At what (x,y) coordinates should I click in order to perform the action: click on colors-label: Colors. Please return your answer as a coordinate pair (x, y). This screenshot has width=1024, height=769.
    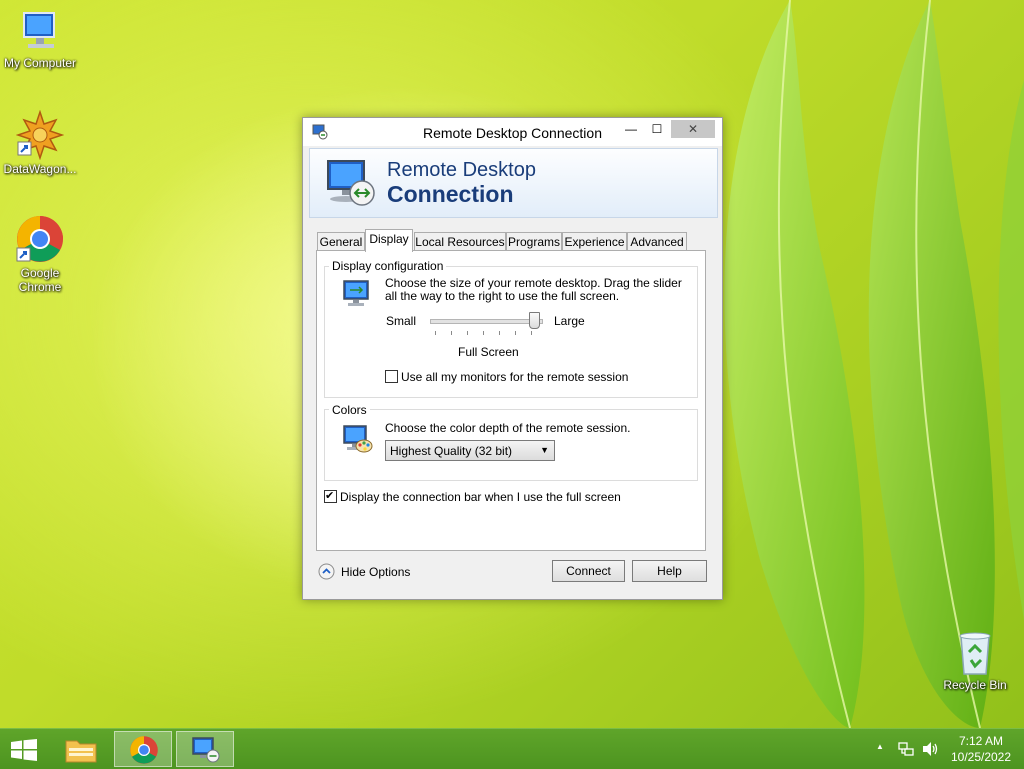
    Looking at the image, I should click on (349, 410).